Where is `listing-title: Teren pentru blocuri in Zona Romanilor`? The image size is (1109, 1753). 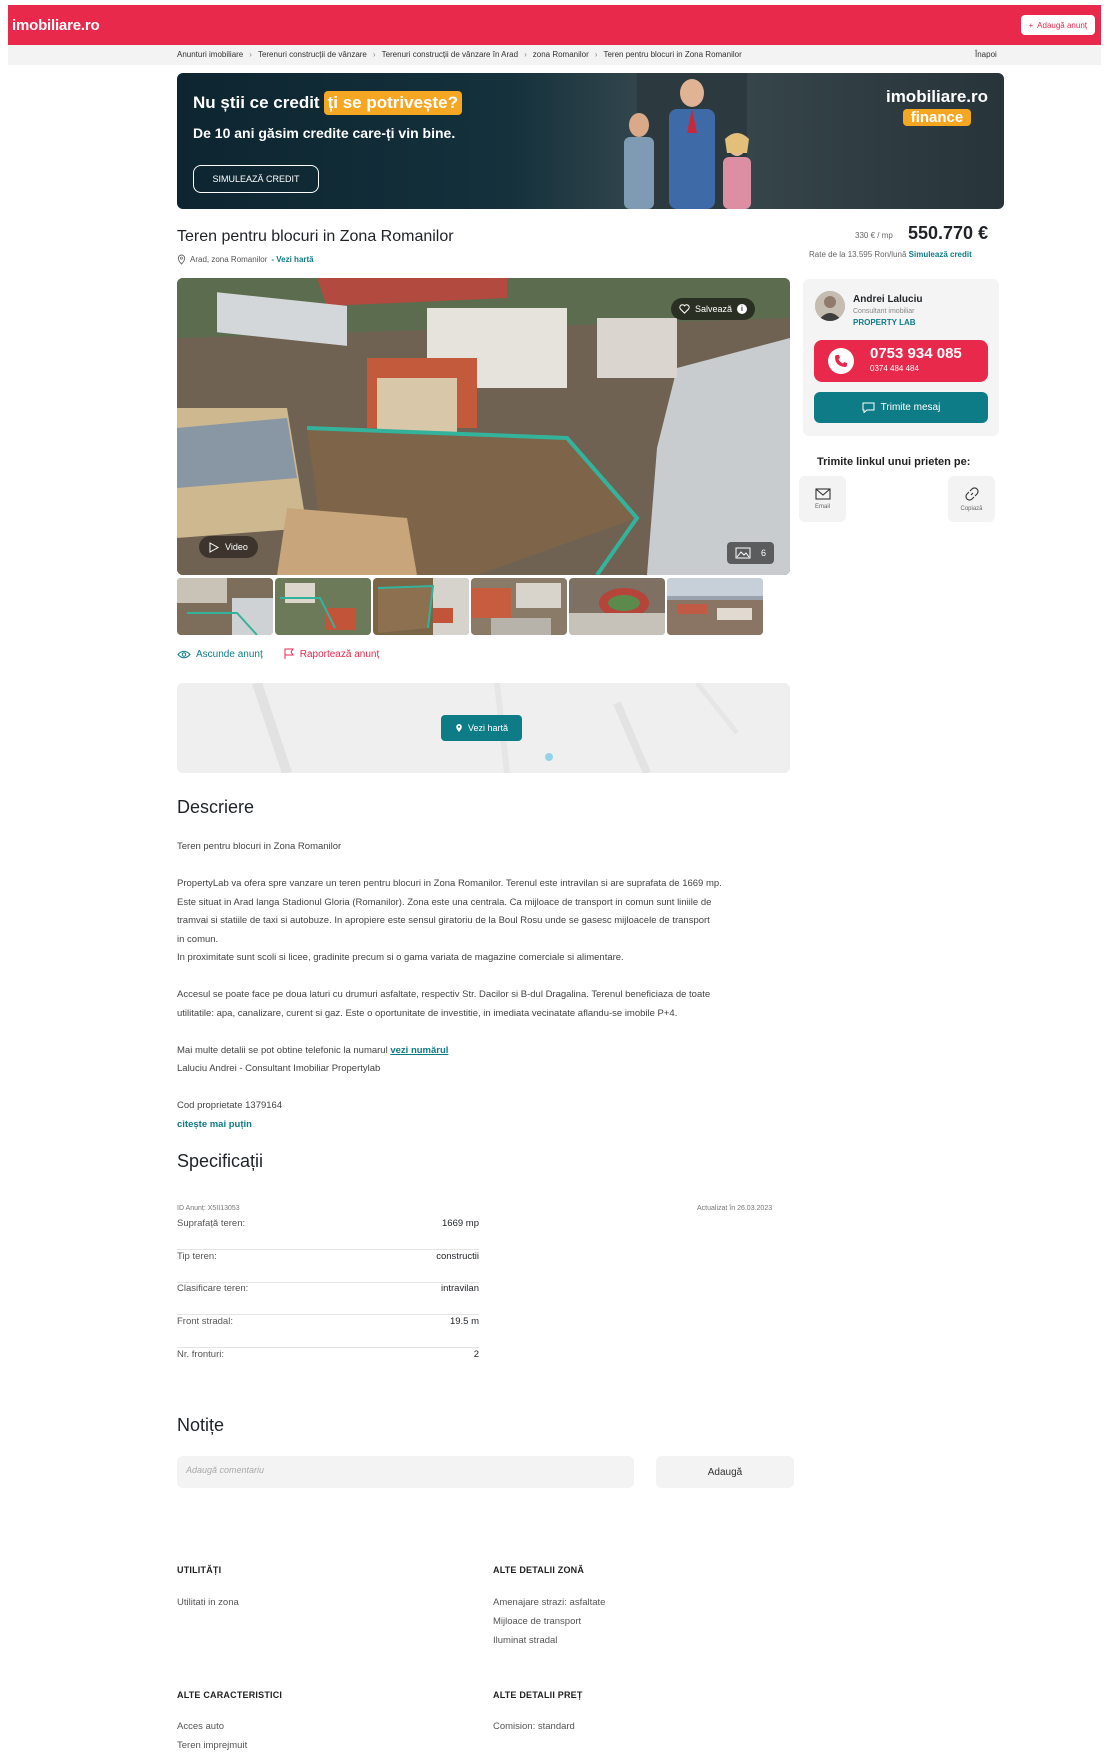 listing-title: Teren pentru blocuri in Zona Romanilor is located at coordinates (315, 236).